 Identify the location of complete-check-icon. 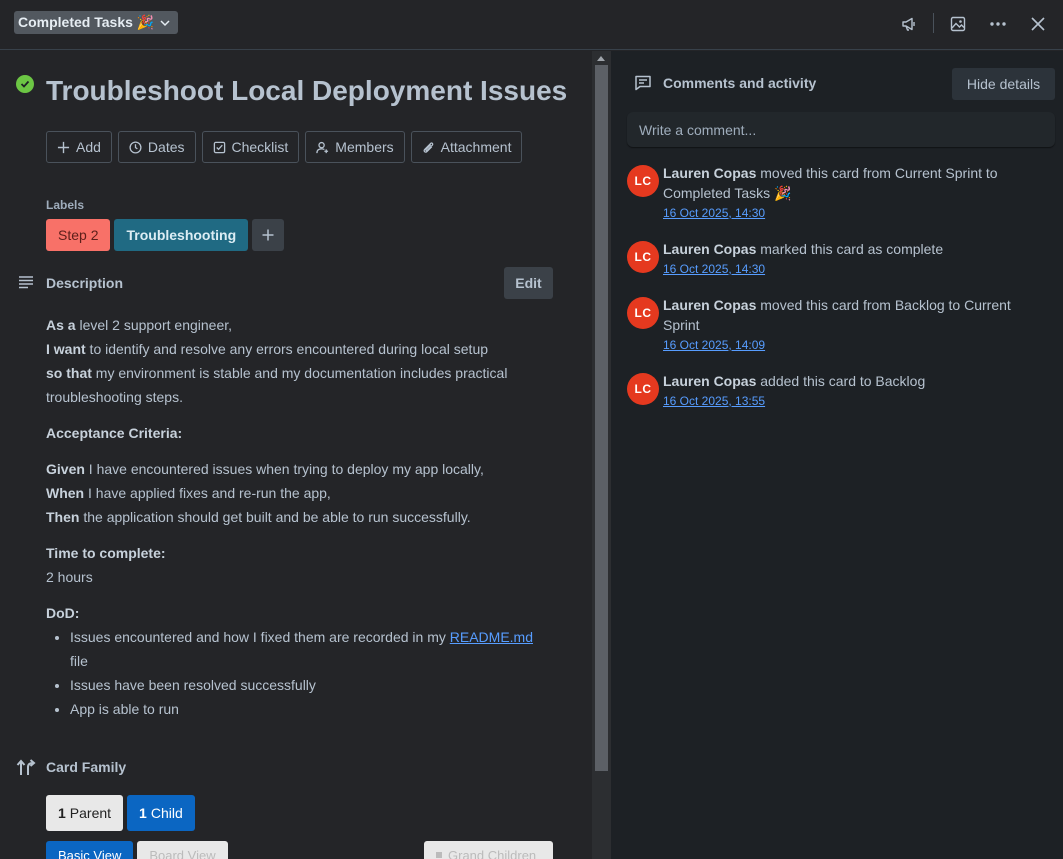
(25, 84).